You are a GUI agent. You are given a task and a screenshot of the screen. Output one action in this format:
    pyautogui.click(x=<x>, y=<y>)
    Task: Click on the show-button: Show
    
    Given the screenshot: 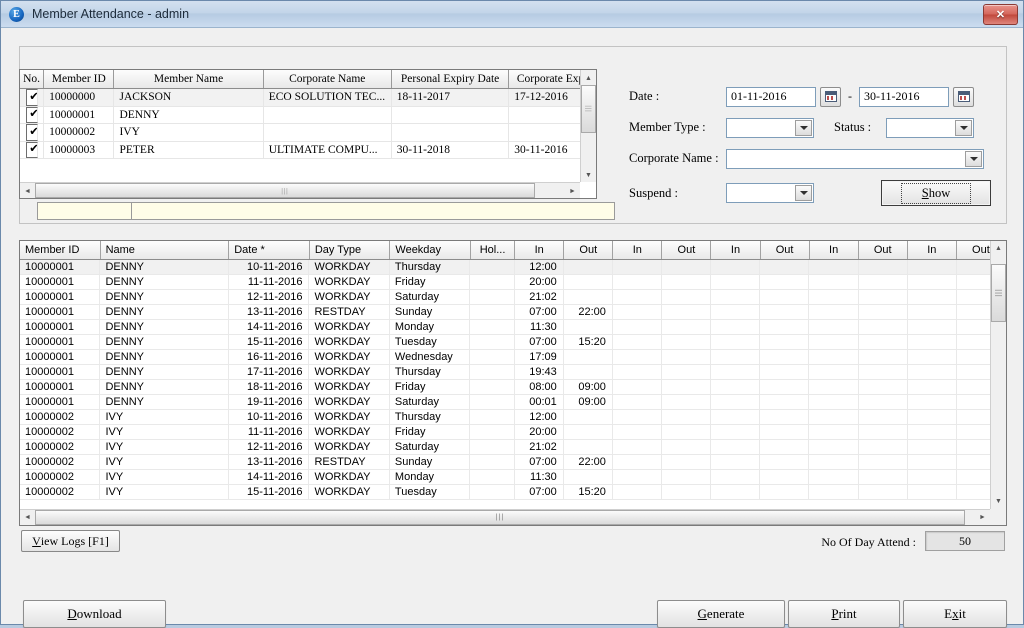 What is the action you would take?
    pyautogui.click(x=936, y=193)
    